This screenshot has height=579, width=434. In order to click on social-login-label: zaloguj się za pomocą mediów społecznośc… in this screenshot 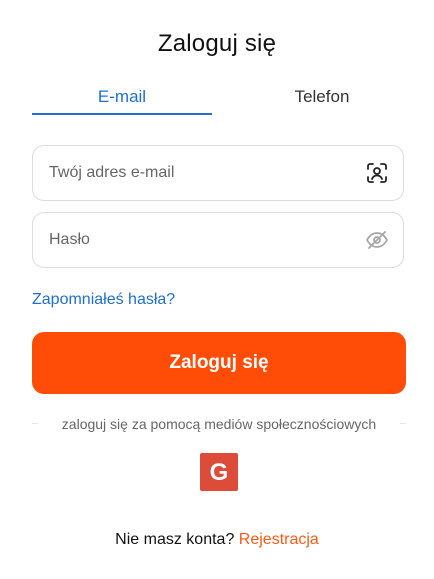, I will do `click(219, 424)`.